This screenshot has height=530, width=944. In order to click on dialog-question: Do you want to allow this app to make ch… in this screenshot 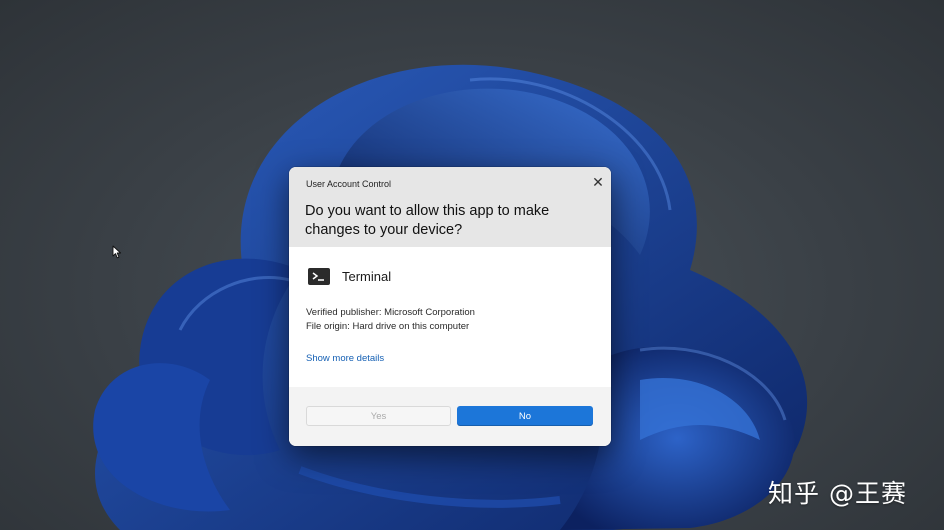, I will do `click(427, 220)`.